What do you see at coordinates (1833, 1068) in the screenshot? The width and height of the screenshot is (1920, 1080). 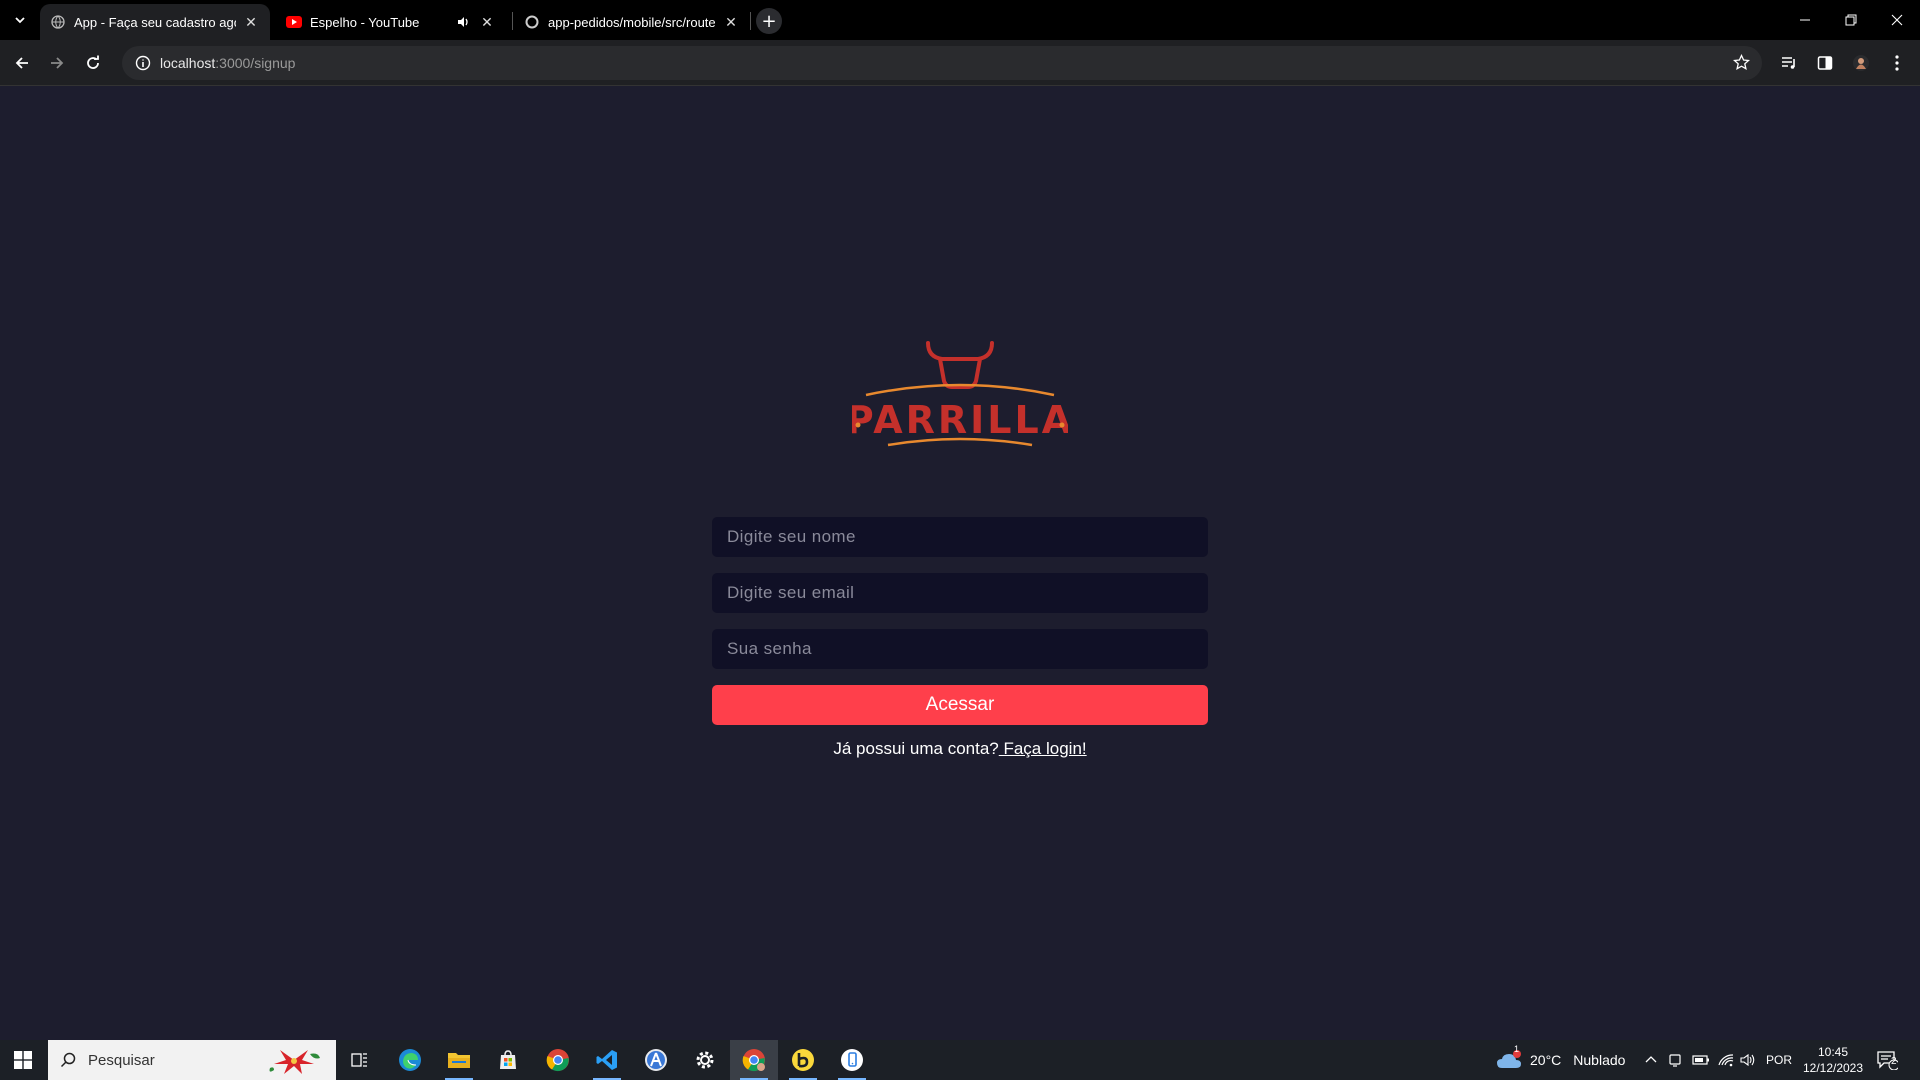 I see `clock-date: 12/12/2023` at bounding box center [1833, 1068].